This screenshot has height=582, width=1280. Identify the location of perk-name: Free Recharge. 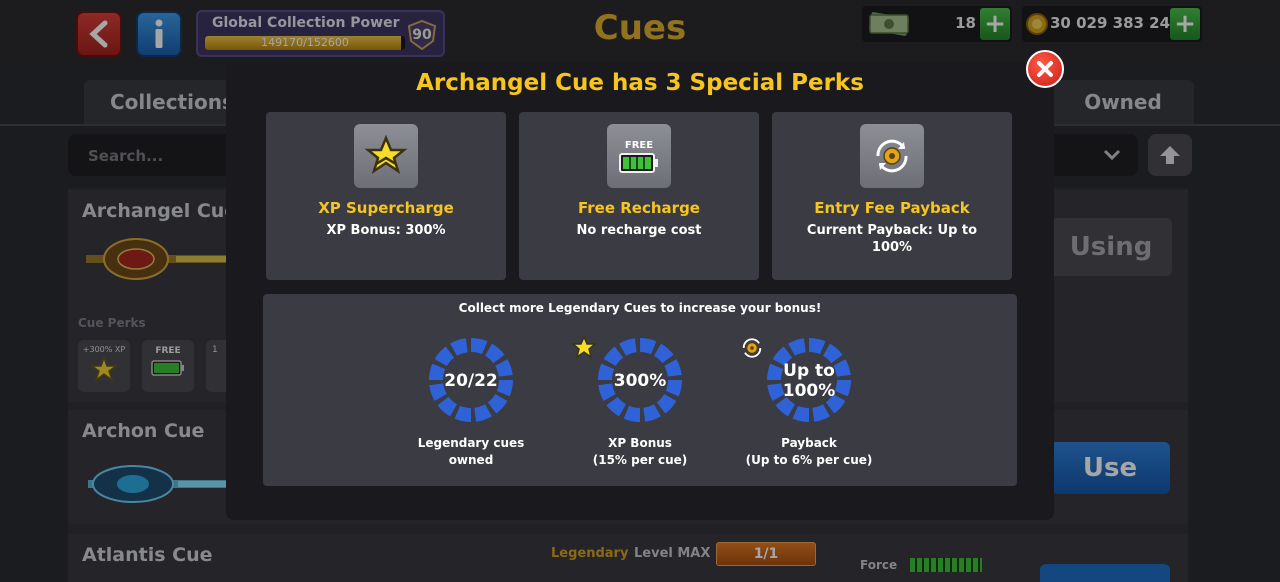
(639, 208).